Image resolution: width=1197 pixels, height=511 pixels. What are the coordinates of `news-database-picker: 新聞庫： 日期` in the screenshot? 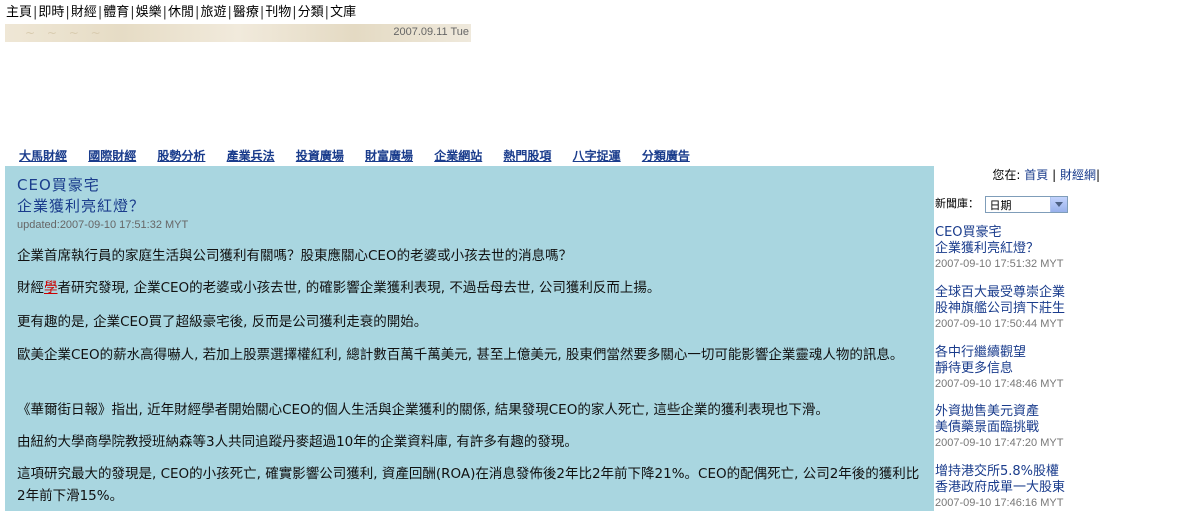 It's located at (1001, 204).